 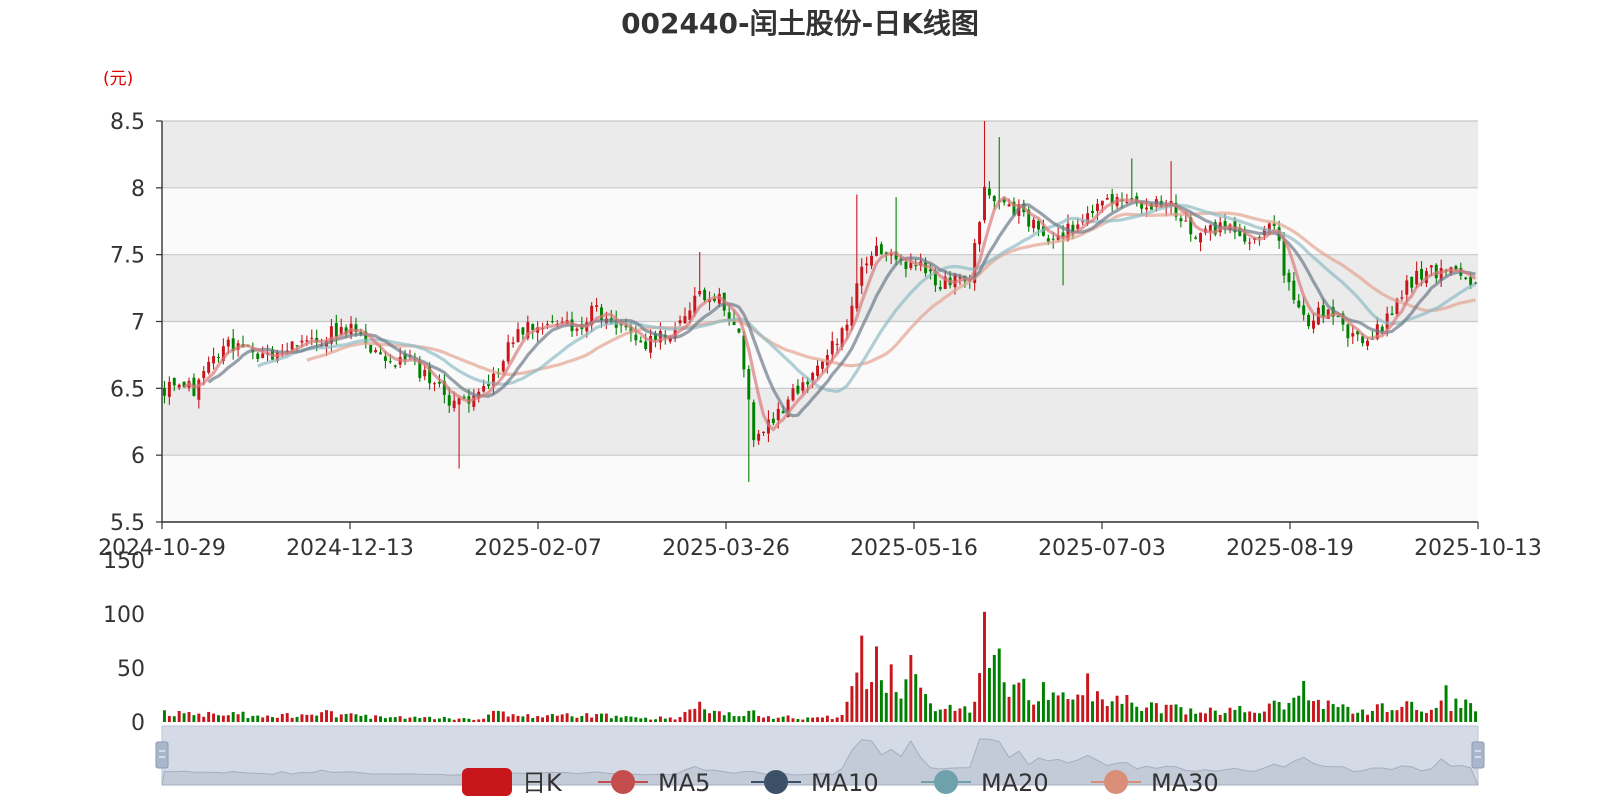 What do you see at coordinates (138, 189) in the screenshot?
I see `price-tick-label: 8` at bounding box center [138, 189].